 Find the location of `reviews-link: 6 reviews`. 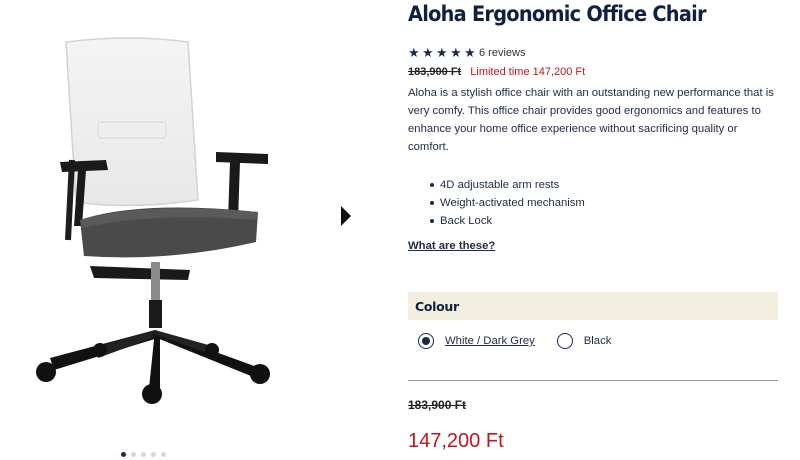

reviews-link: 6 reviews is located at coordinates (502, 53).